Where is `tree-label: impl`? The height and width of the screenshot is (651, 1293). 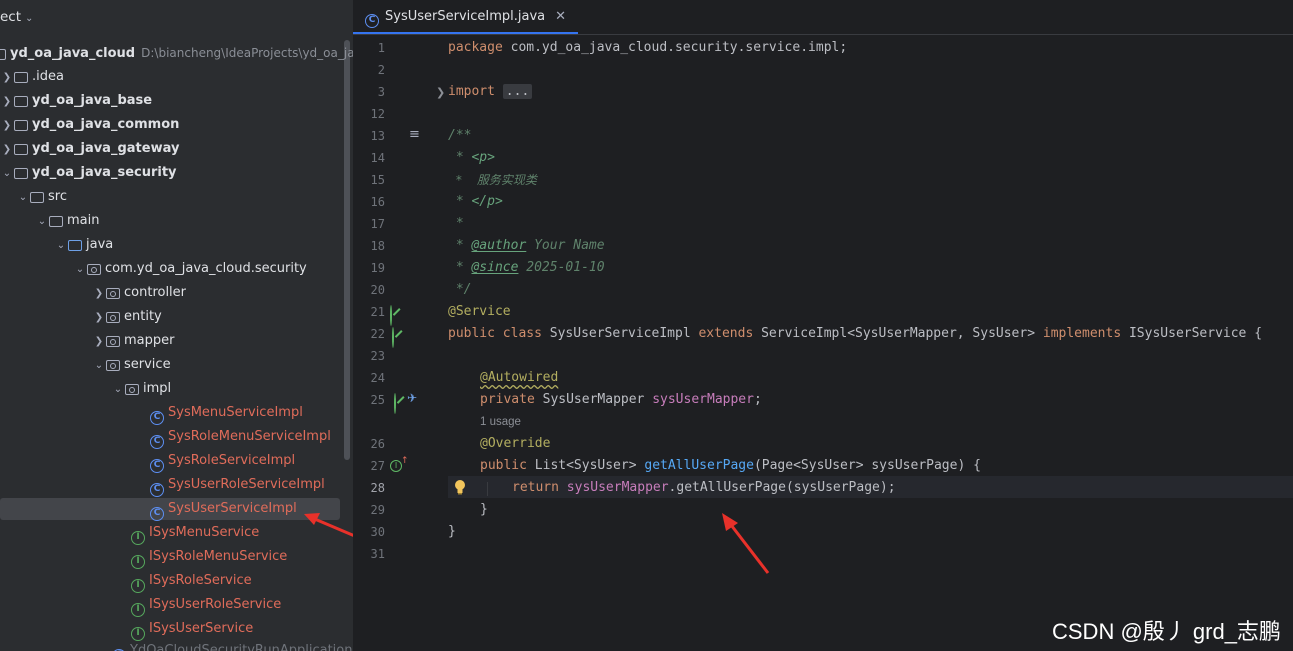
tree-label: impl is located at coordinates (157, 388).